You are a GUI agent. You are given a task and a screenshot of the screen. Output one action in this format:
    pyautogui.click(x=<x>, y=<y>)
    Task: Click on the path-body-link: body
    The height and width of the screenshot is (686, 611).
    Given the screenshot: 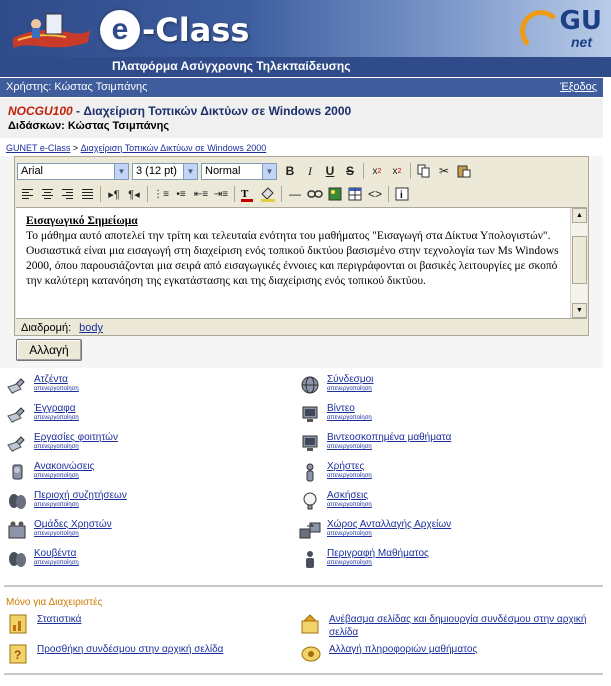 What is the action you would take?
    pyautogui.click(x=91, y=328)
    